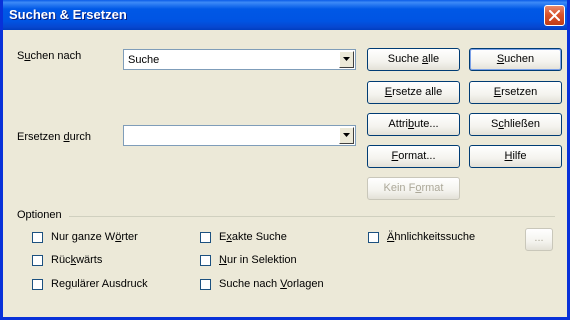  Describe the element at coordinates (413, 188) in the screenshot. I see `no-format-button: Kein Format` at that location.